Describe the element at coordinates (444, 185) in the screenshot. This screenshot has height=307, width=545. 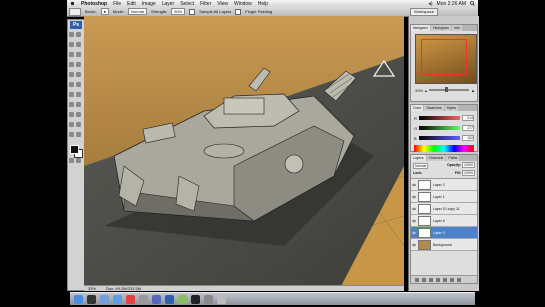
I see `layer-row: Layer 2` at that location.